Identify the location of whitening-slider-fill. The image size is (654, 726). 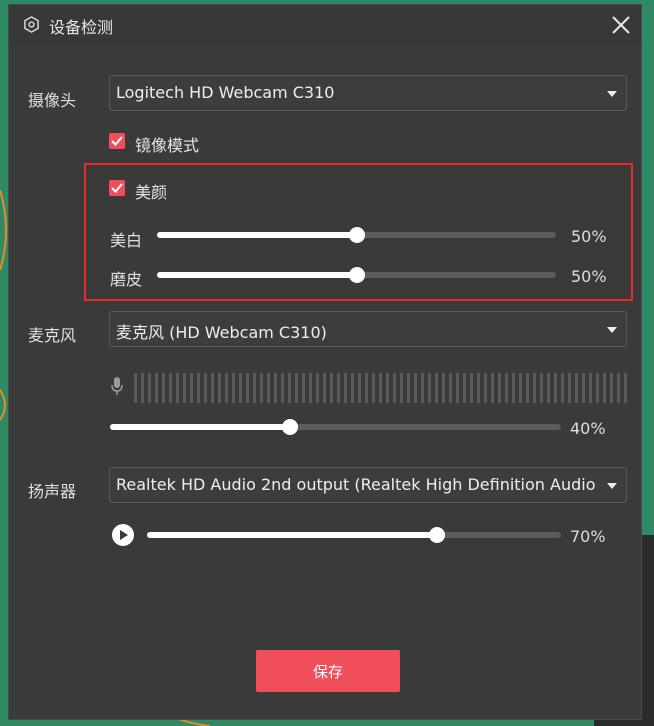
(257, 235).